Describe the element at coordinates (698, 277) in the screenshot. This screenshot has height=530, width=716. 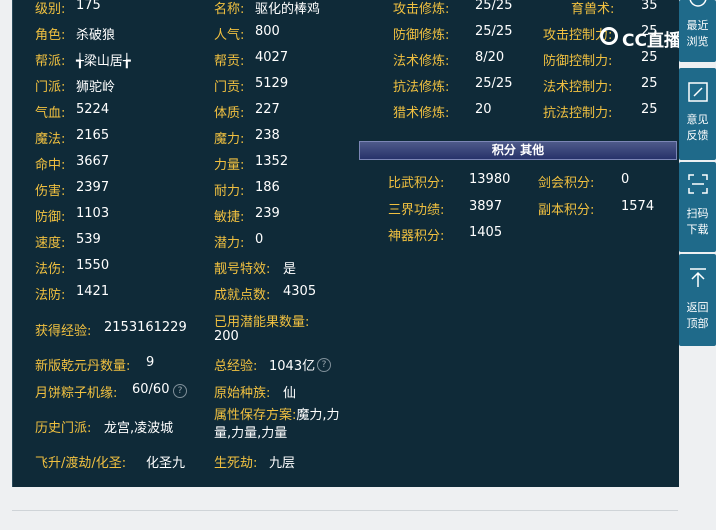
I see `arrow-up-icon` at that location.